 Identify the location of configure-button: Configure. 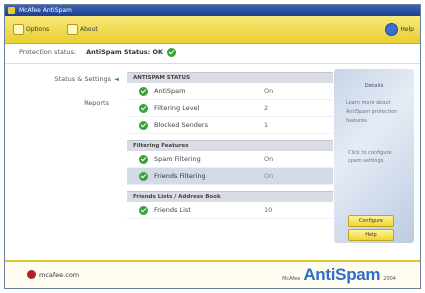
(371, 221).